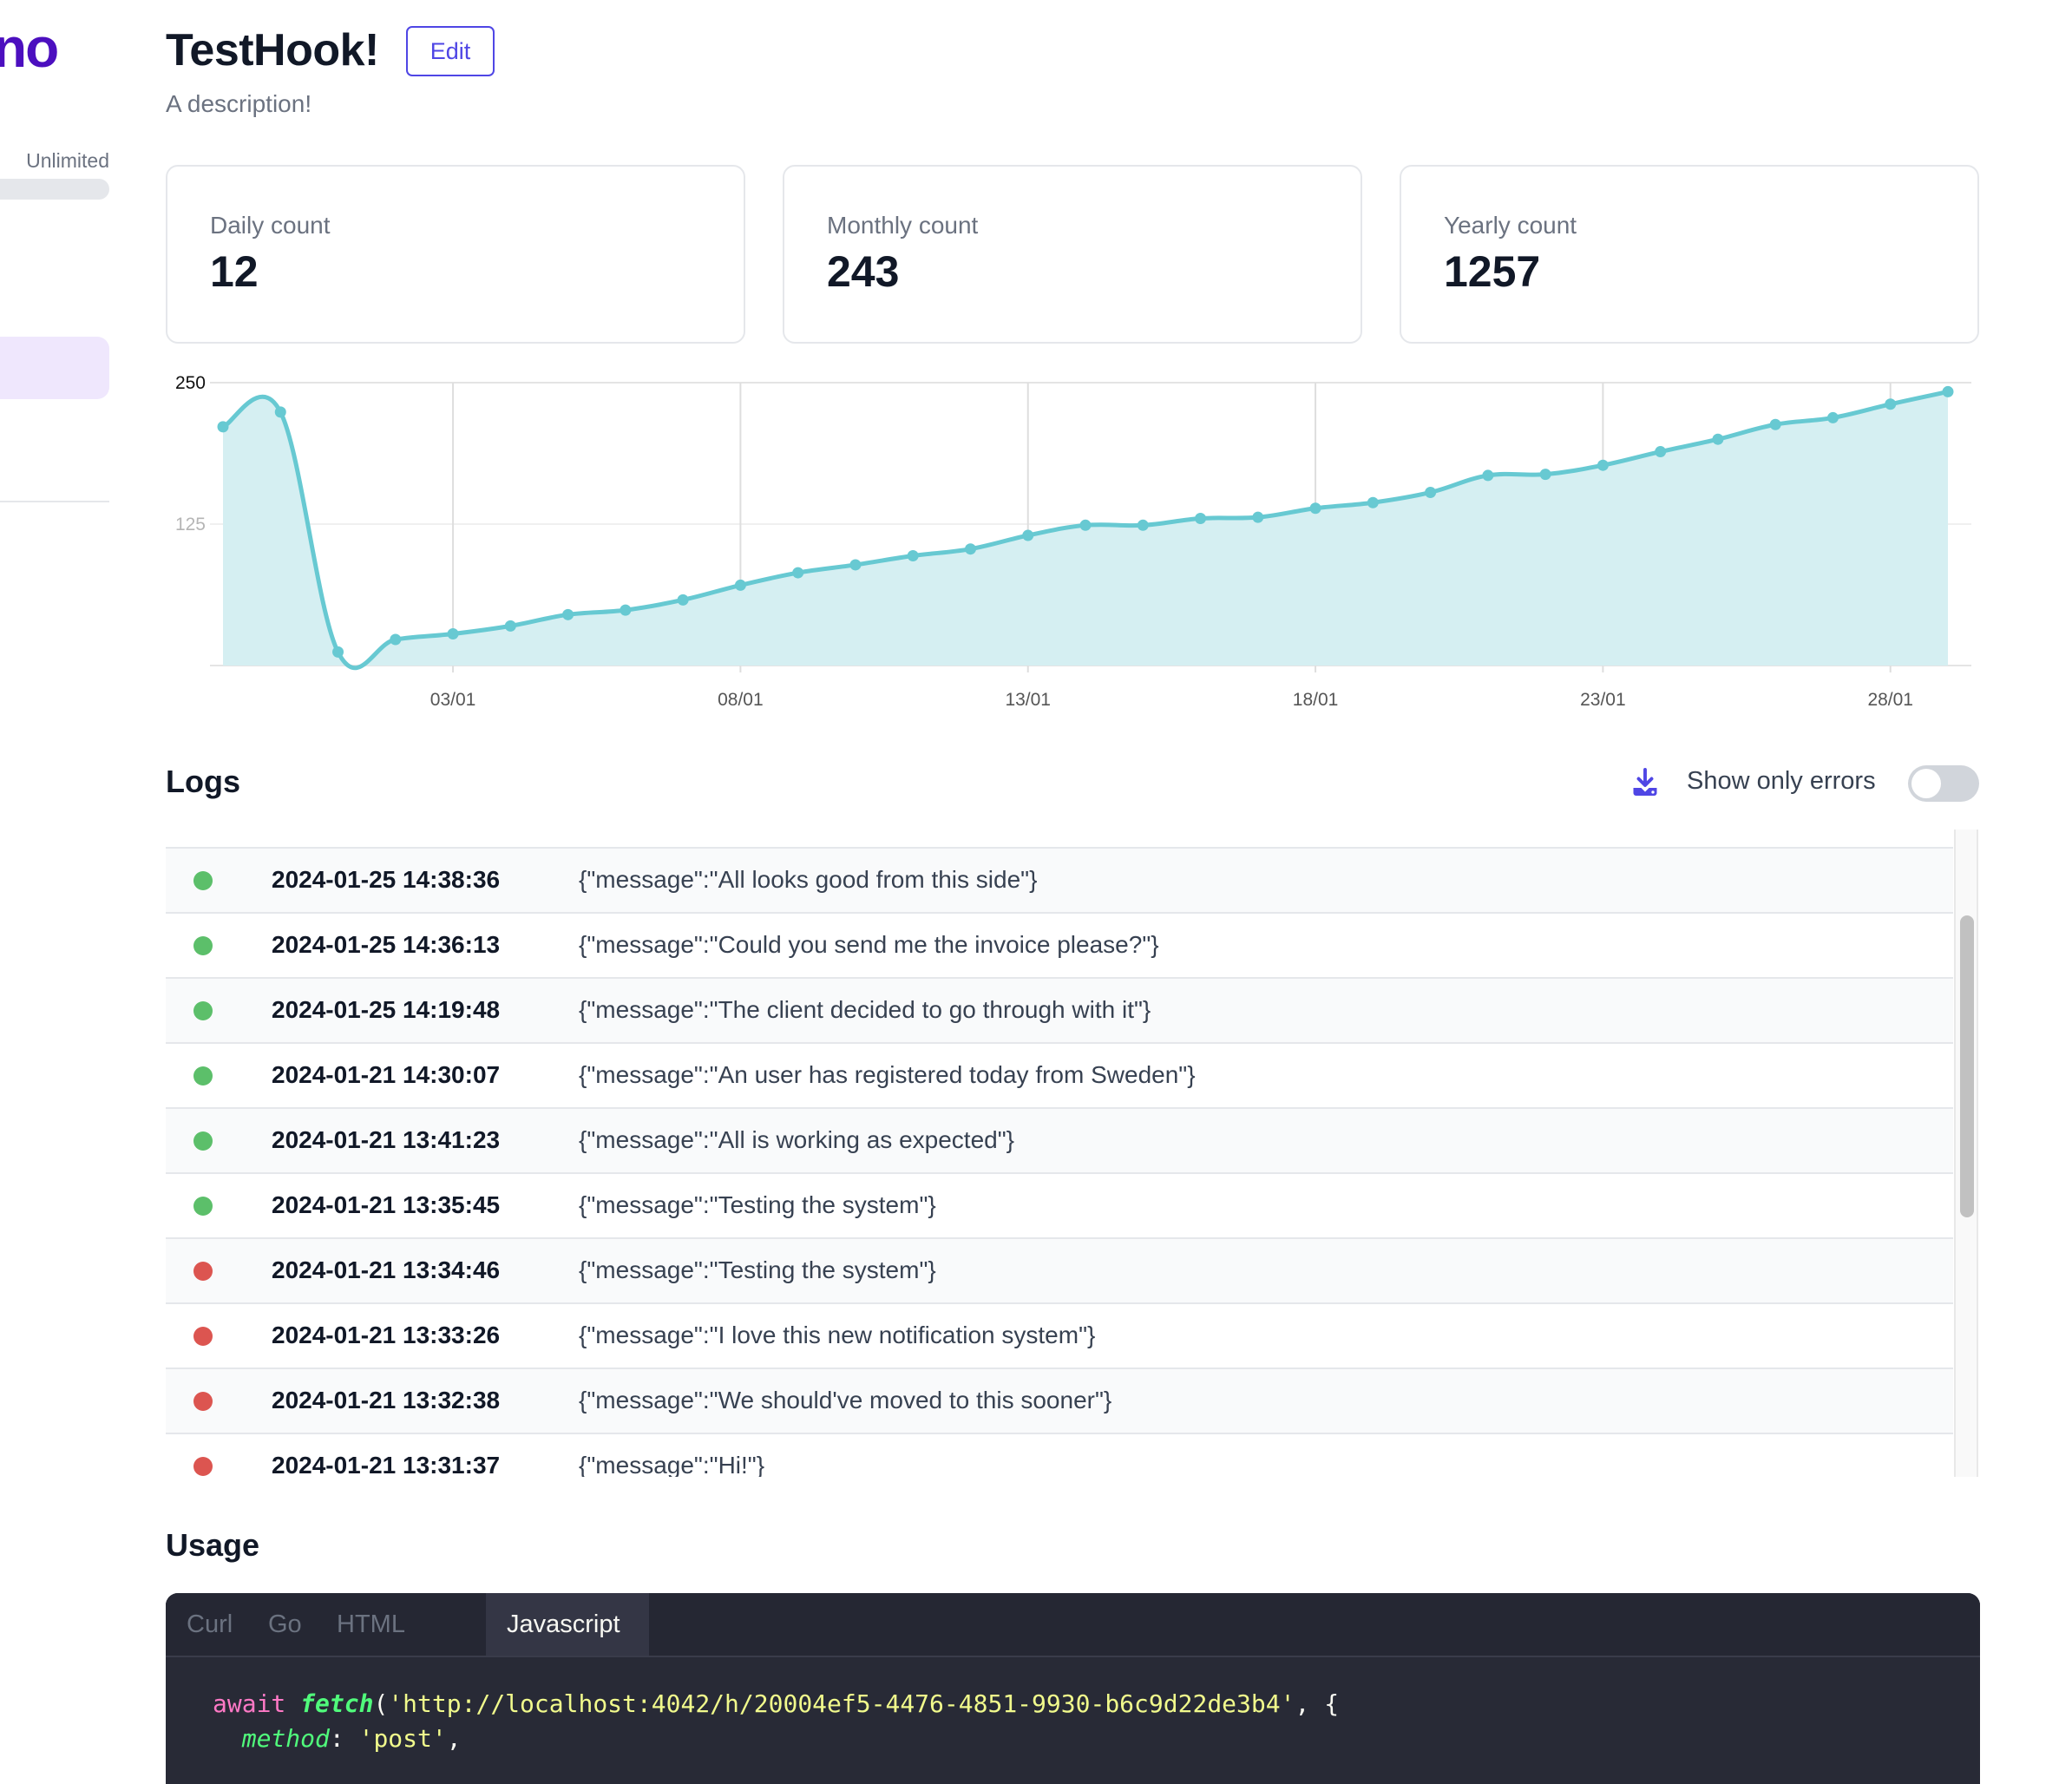 The height and width of the screenshot is (1784, 2072). Describe the element at coordinates (386, 1009) in the screenshot. I see `log-timestamp: 2024-01-25 14:19:48` at that location.